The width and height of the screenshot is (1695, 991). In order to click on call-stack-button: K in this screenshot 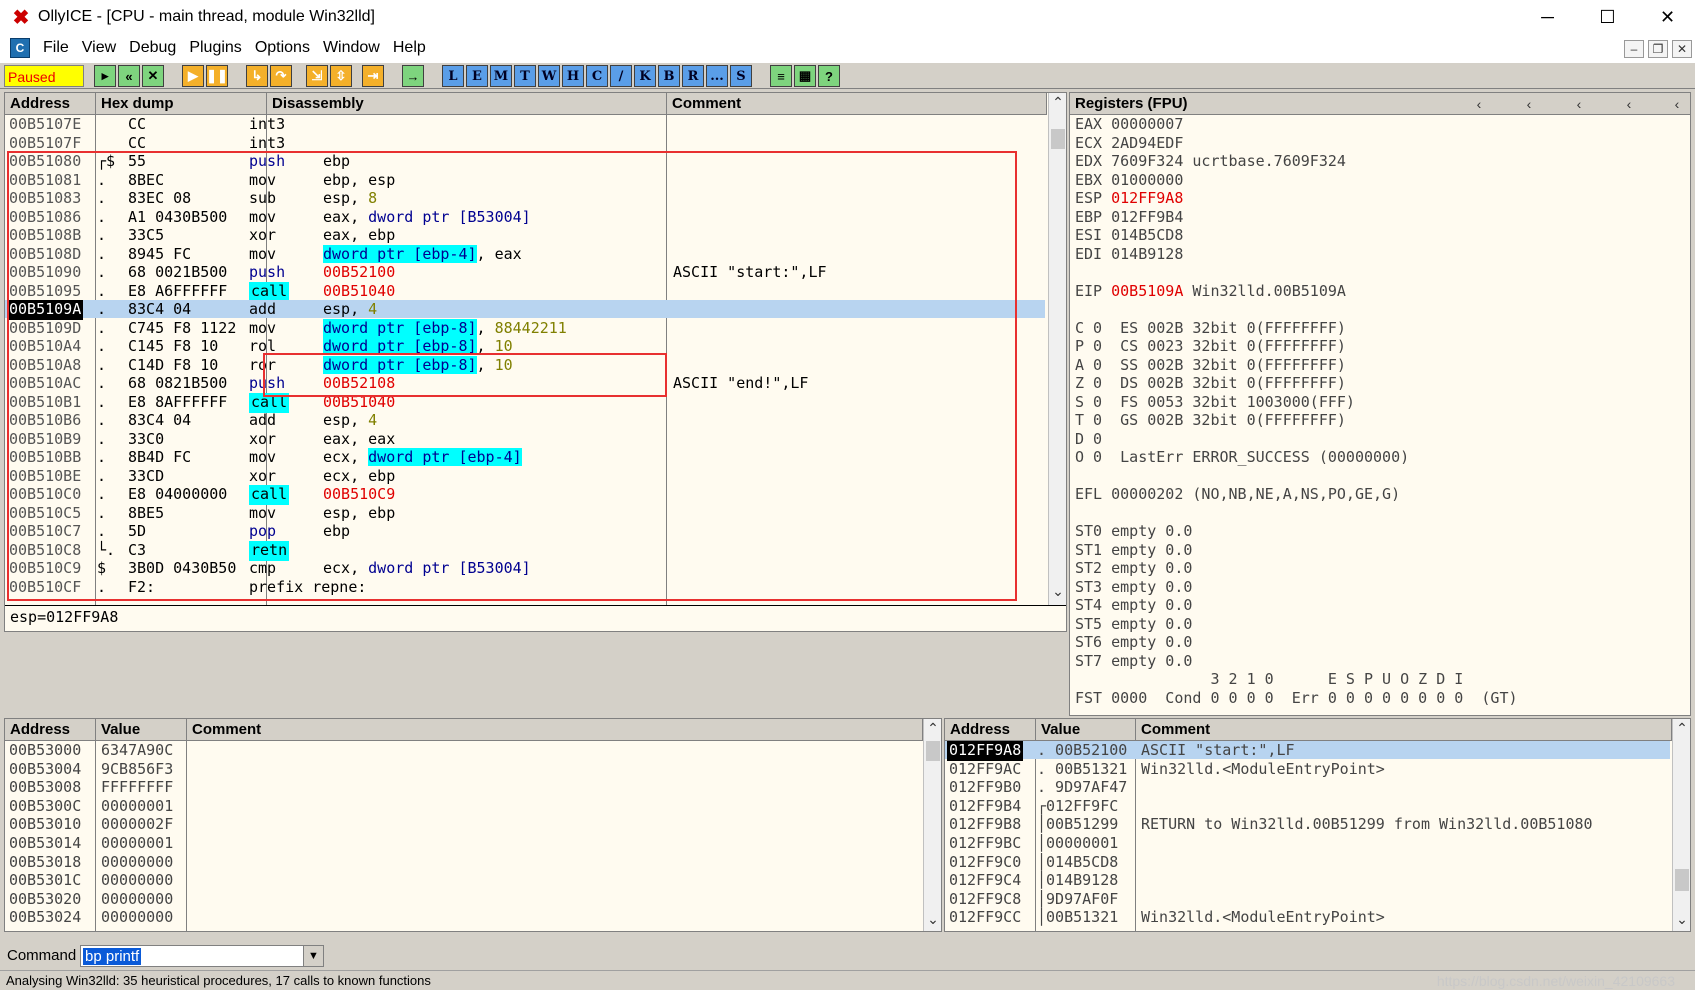, I will do `click(645, 76)`.